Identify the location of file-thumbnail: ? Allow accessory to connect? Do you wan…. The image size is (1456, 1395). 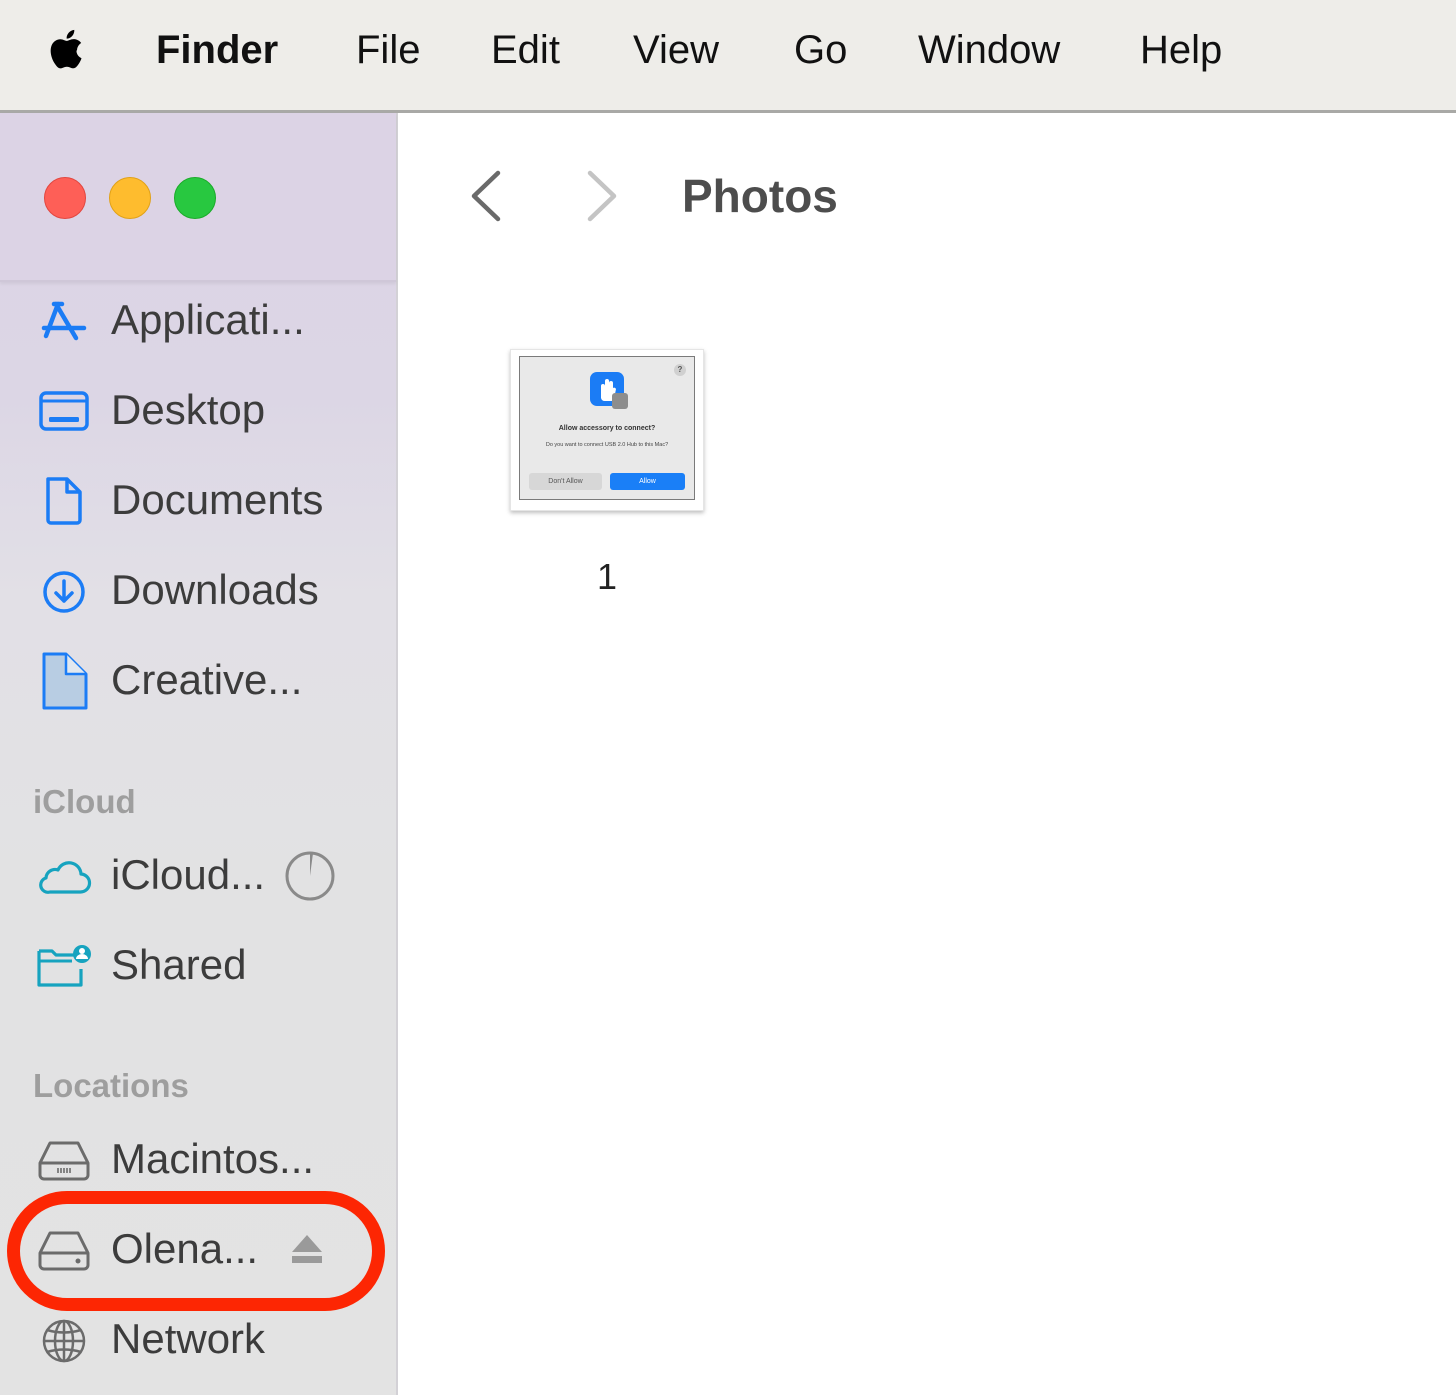
(607, 430).